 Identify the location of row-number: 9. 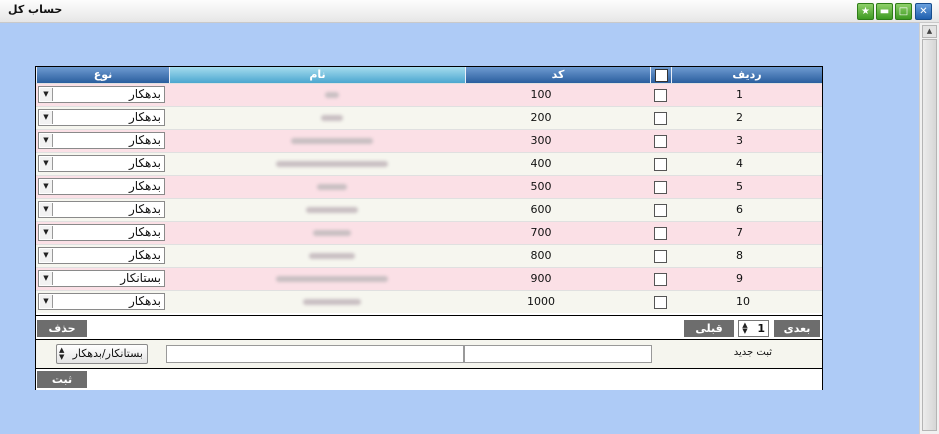
(739, 278).